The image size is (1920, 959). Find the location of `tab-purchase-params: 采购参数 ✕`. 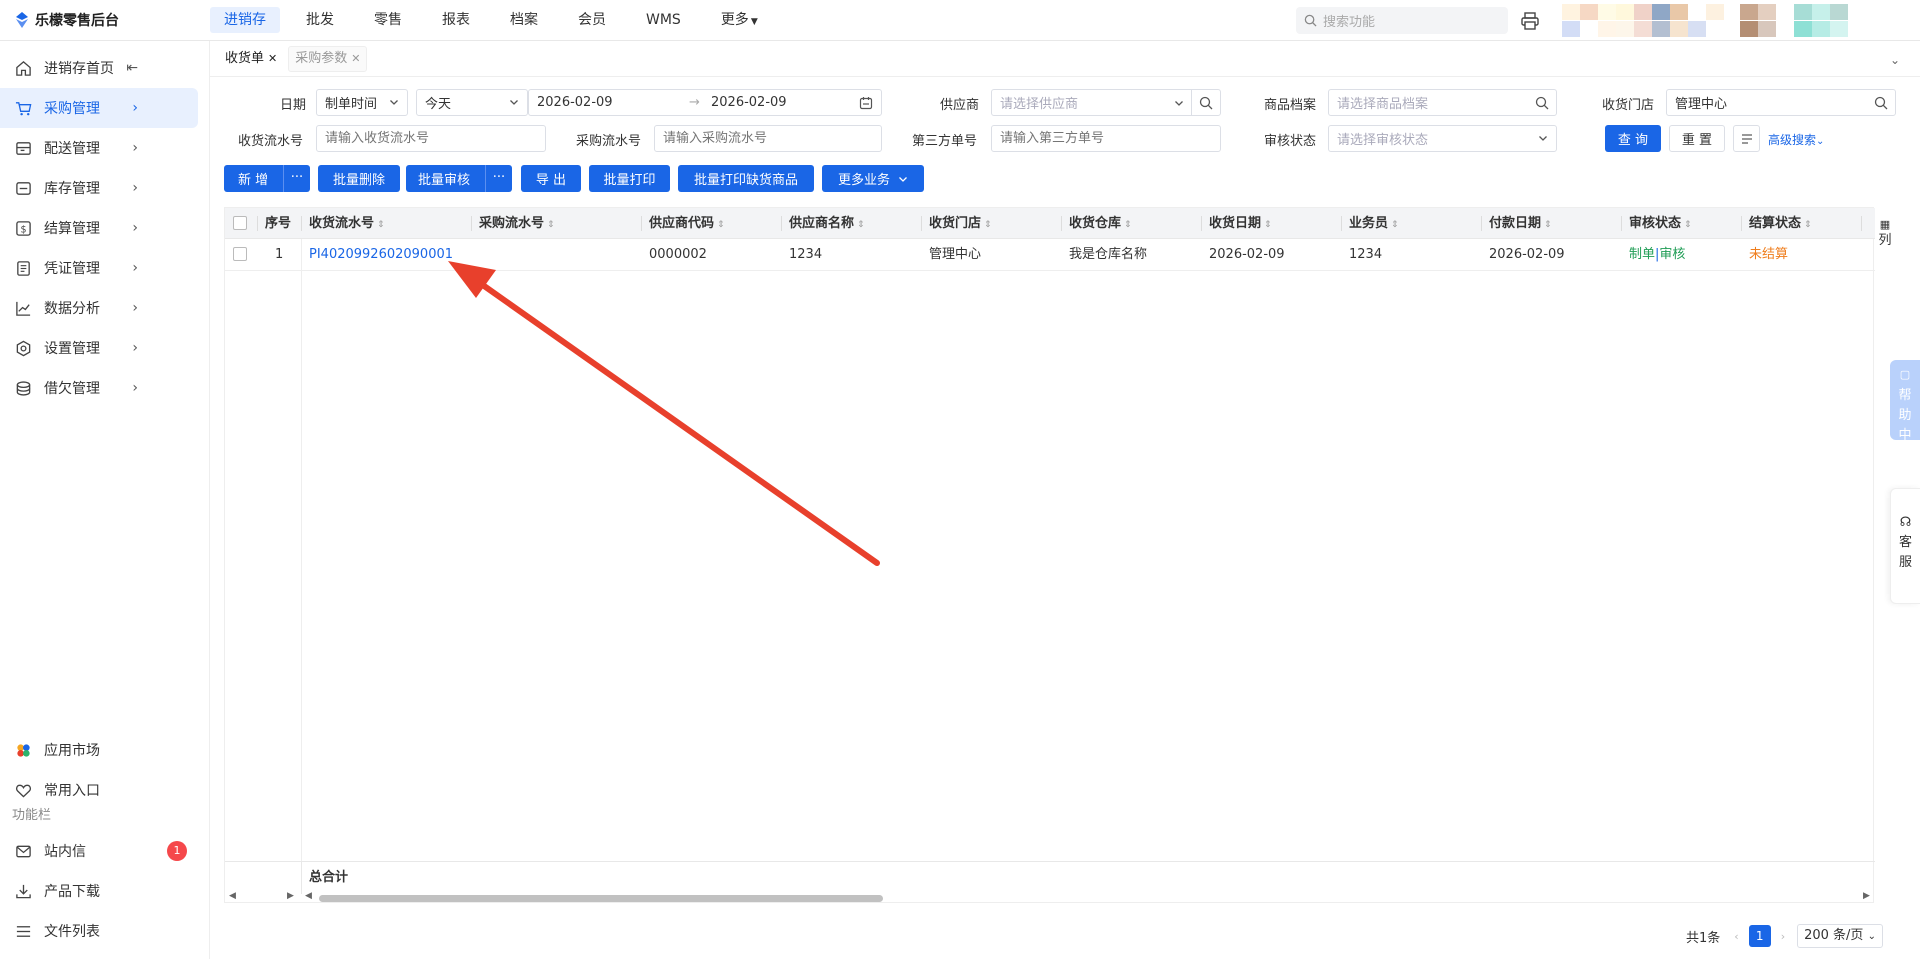

tab-purchase-params: 采购参数 ✕ is located at coordinates (328, 58).